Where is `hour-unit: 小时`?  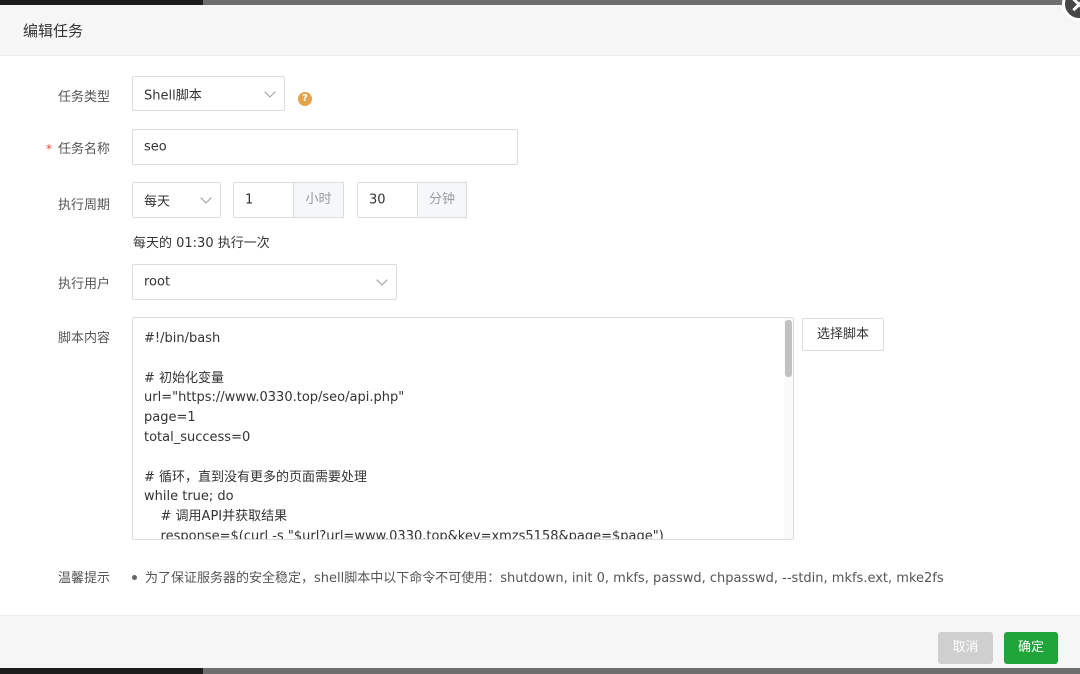 hour-unit: 小时 is located at coordinates (319, 200).